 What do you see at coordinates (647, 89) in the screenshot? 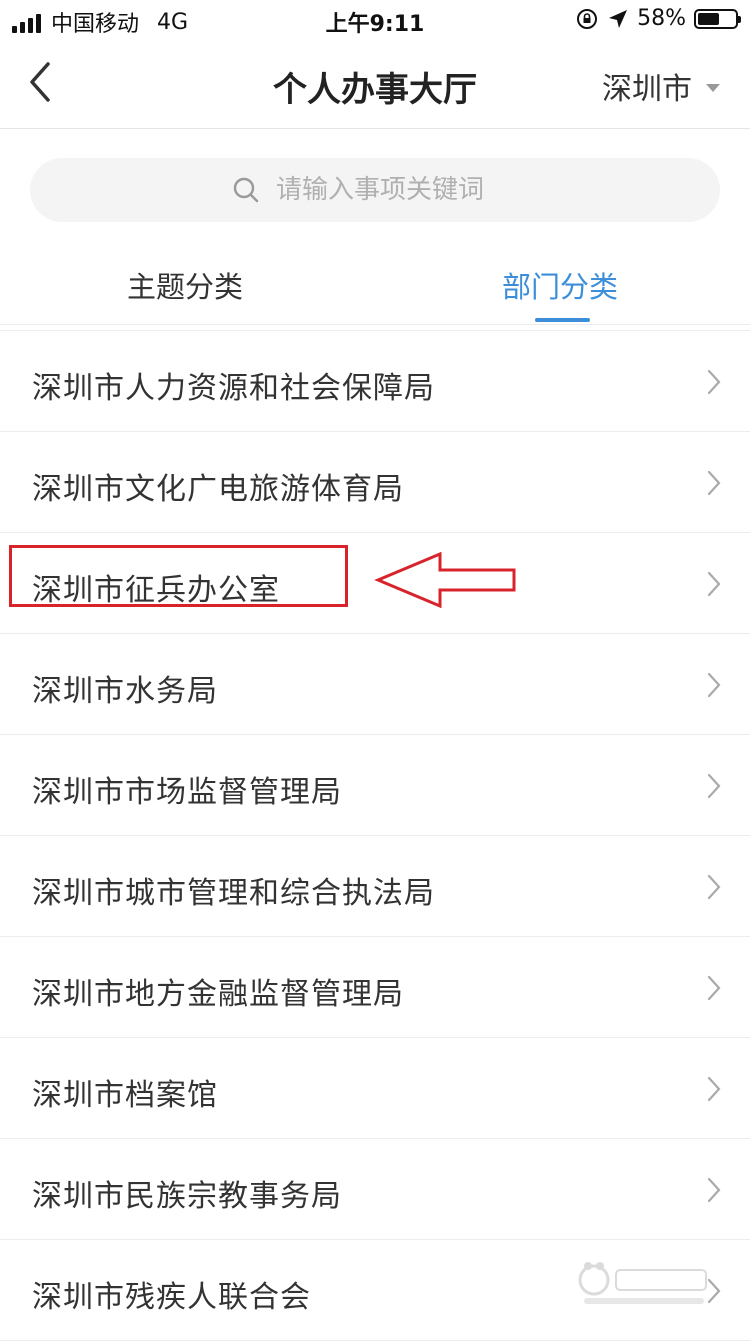
I see `city-label: 深圳市` at bounding box center [647, 89].